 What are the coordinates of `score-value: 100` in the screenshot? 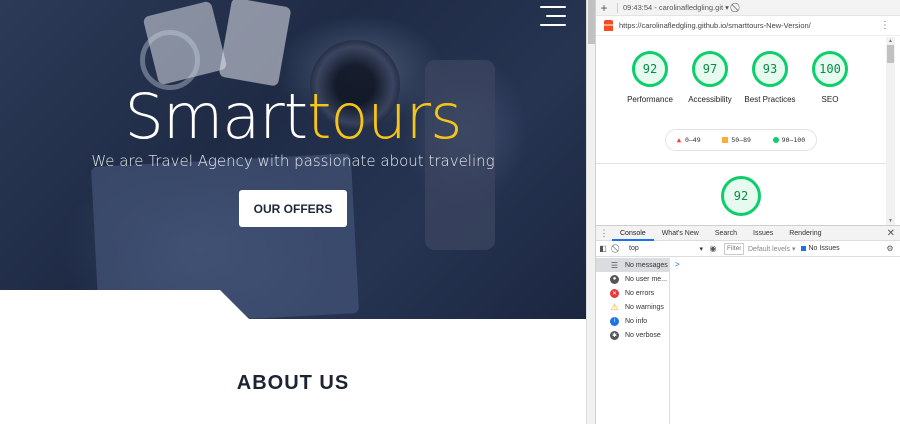 It's located at (830, 69).